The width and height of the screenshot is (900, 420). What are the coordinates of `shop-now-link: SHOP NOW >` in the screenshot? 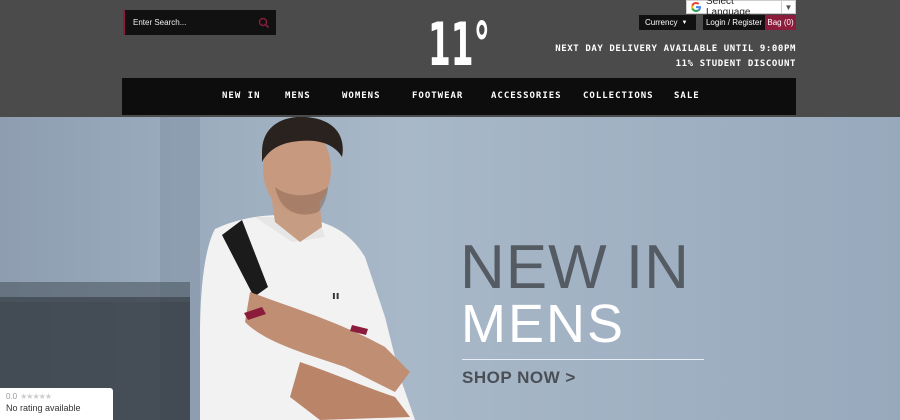 It's located at (519, 378).